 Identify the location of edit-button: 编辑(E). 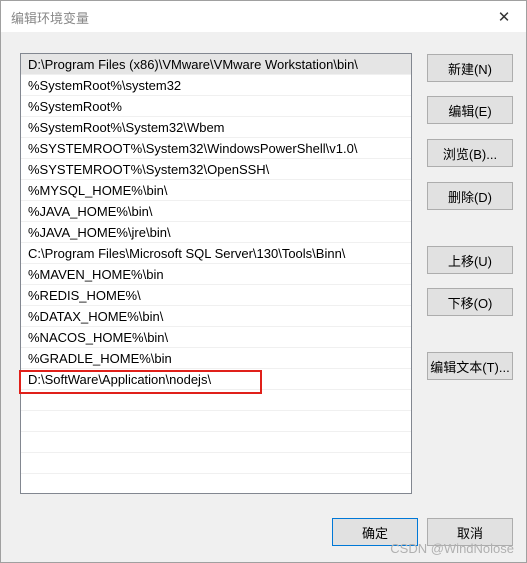
(470, 110).